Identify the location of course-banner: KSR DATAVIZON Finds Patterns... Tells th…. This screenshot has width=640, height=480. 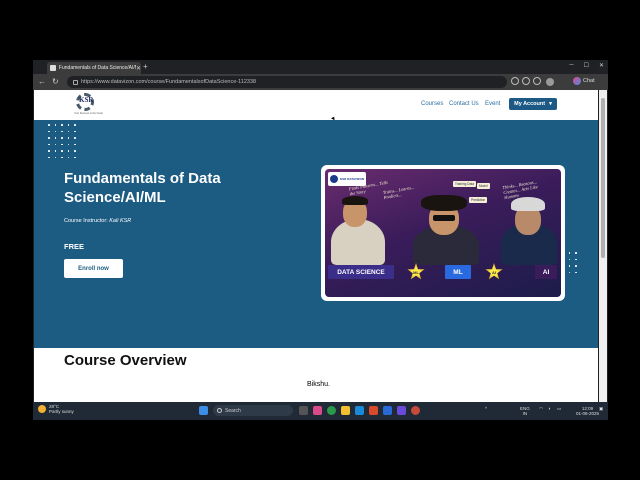
(443, 233).